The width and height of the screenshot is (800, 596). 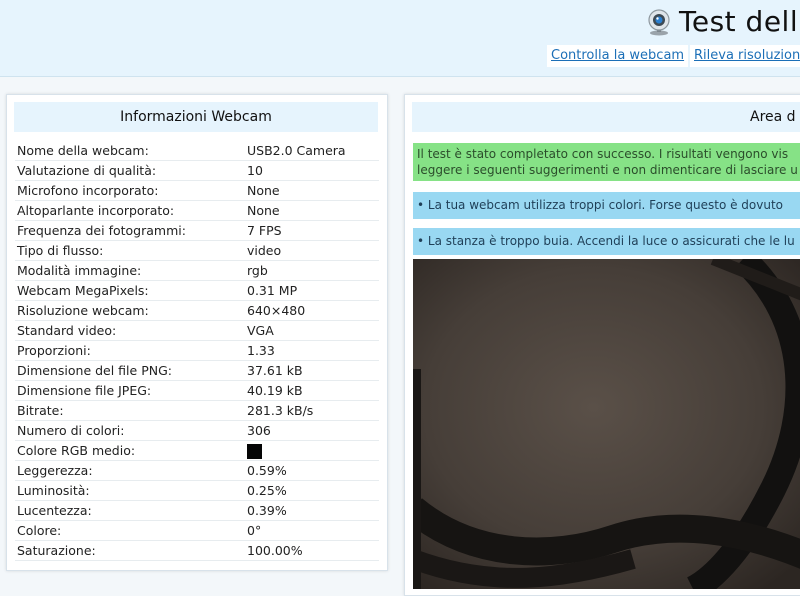 I want to click on info-row: Frequenza dei fotogrammi: 7 FPS, so click(x=197, y=230).